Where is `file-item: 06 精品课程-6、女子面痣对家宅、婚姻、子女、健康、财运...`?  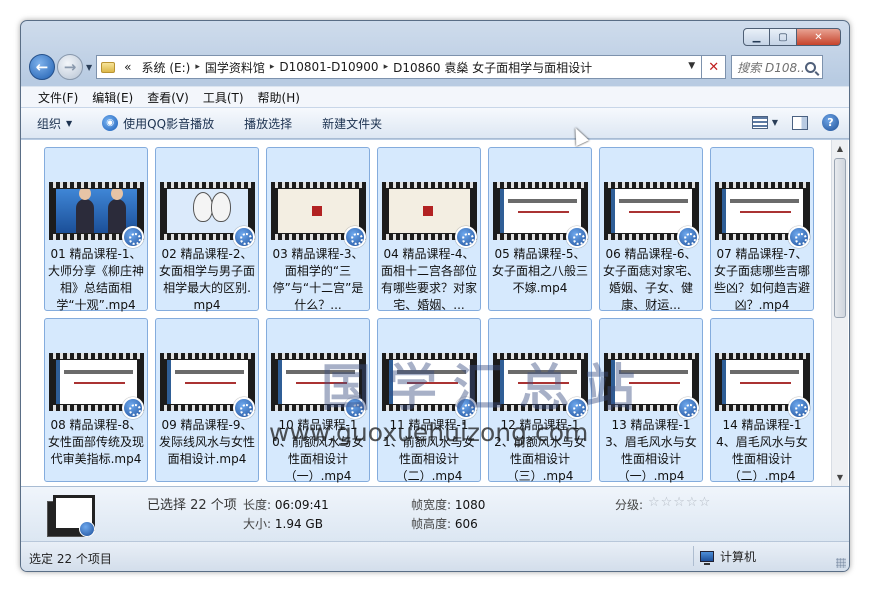 file-item: 06 精品课程-6、女子面痣对家宅、婚姻、子女、健康、财运... is located at coordinates (651, 229).